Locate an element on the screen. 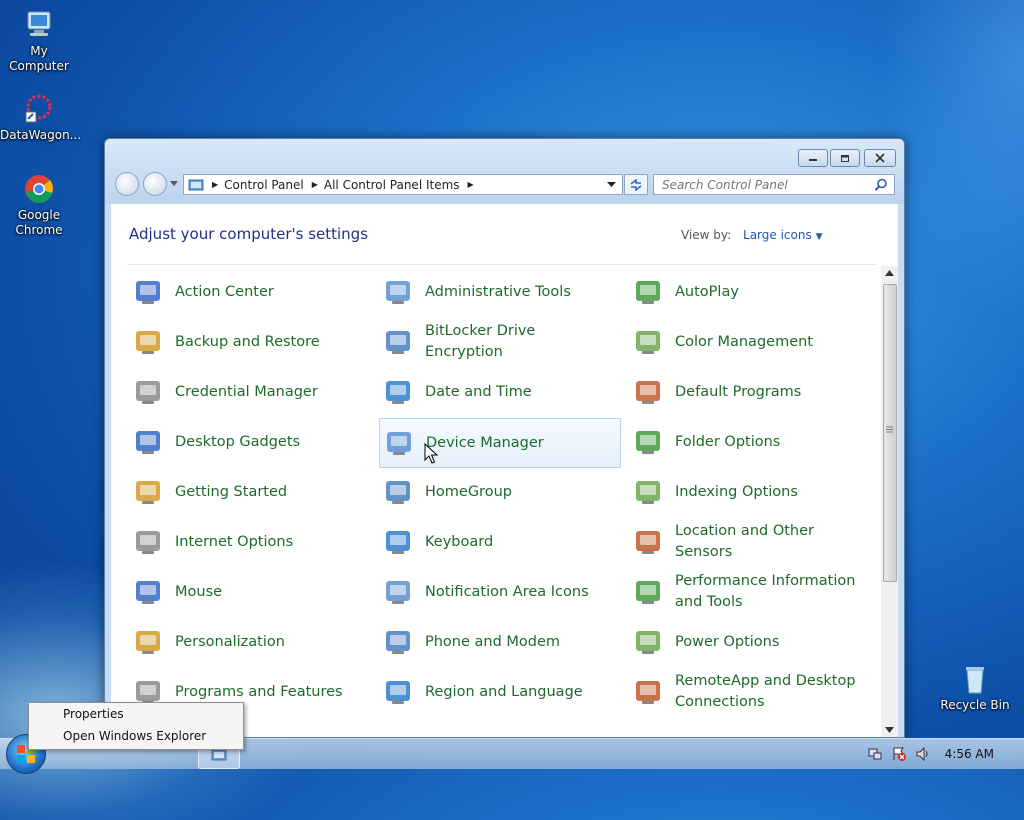  calendar-clock-icon is located at coordinates (398, 392).